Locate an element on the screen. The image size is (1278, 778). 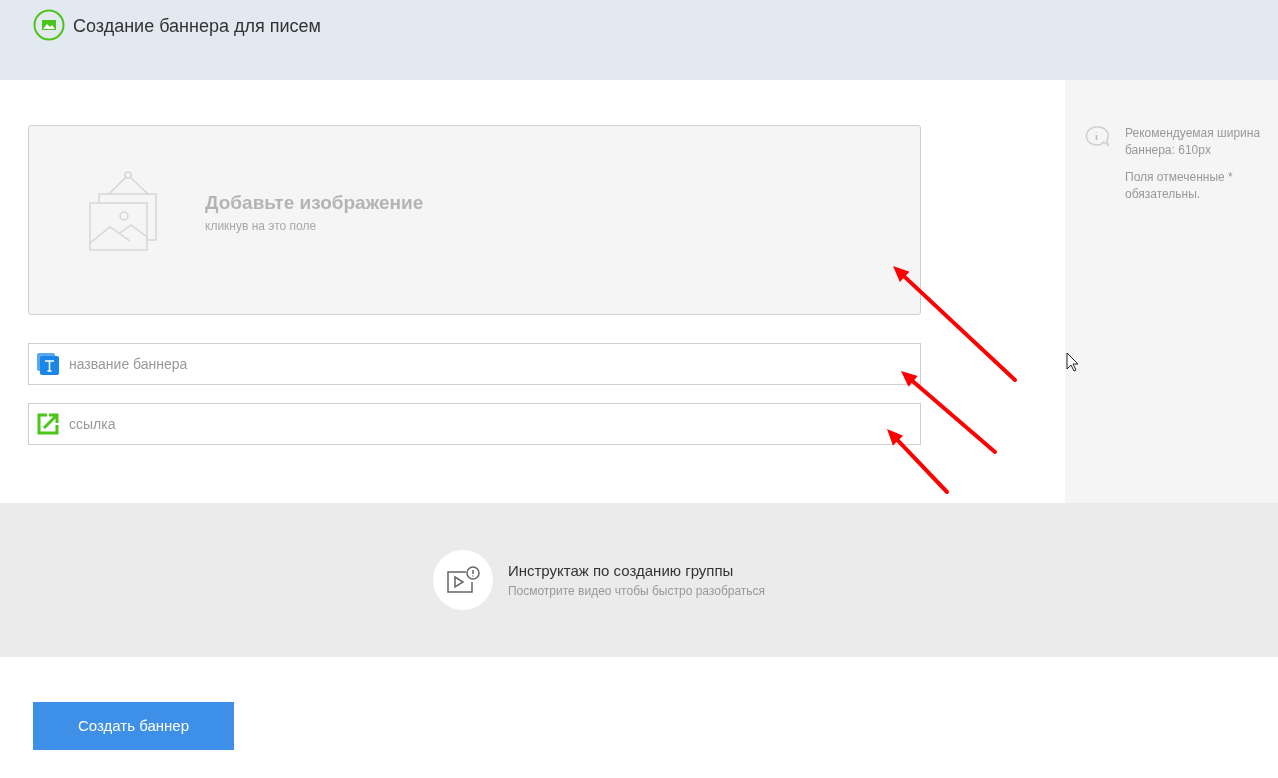
picture-frame-icon is located at coordinates (124, 211).